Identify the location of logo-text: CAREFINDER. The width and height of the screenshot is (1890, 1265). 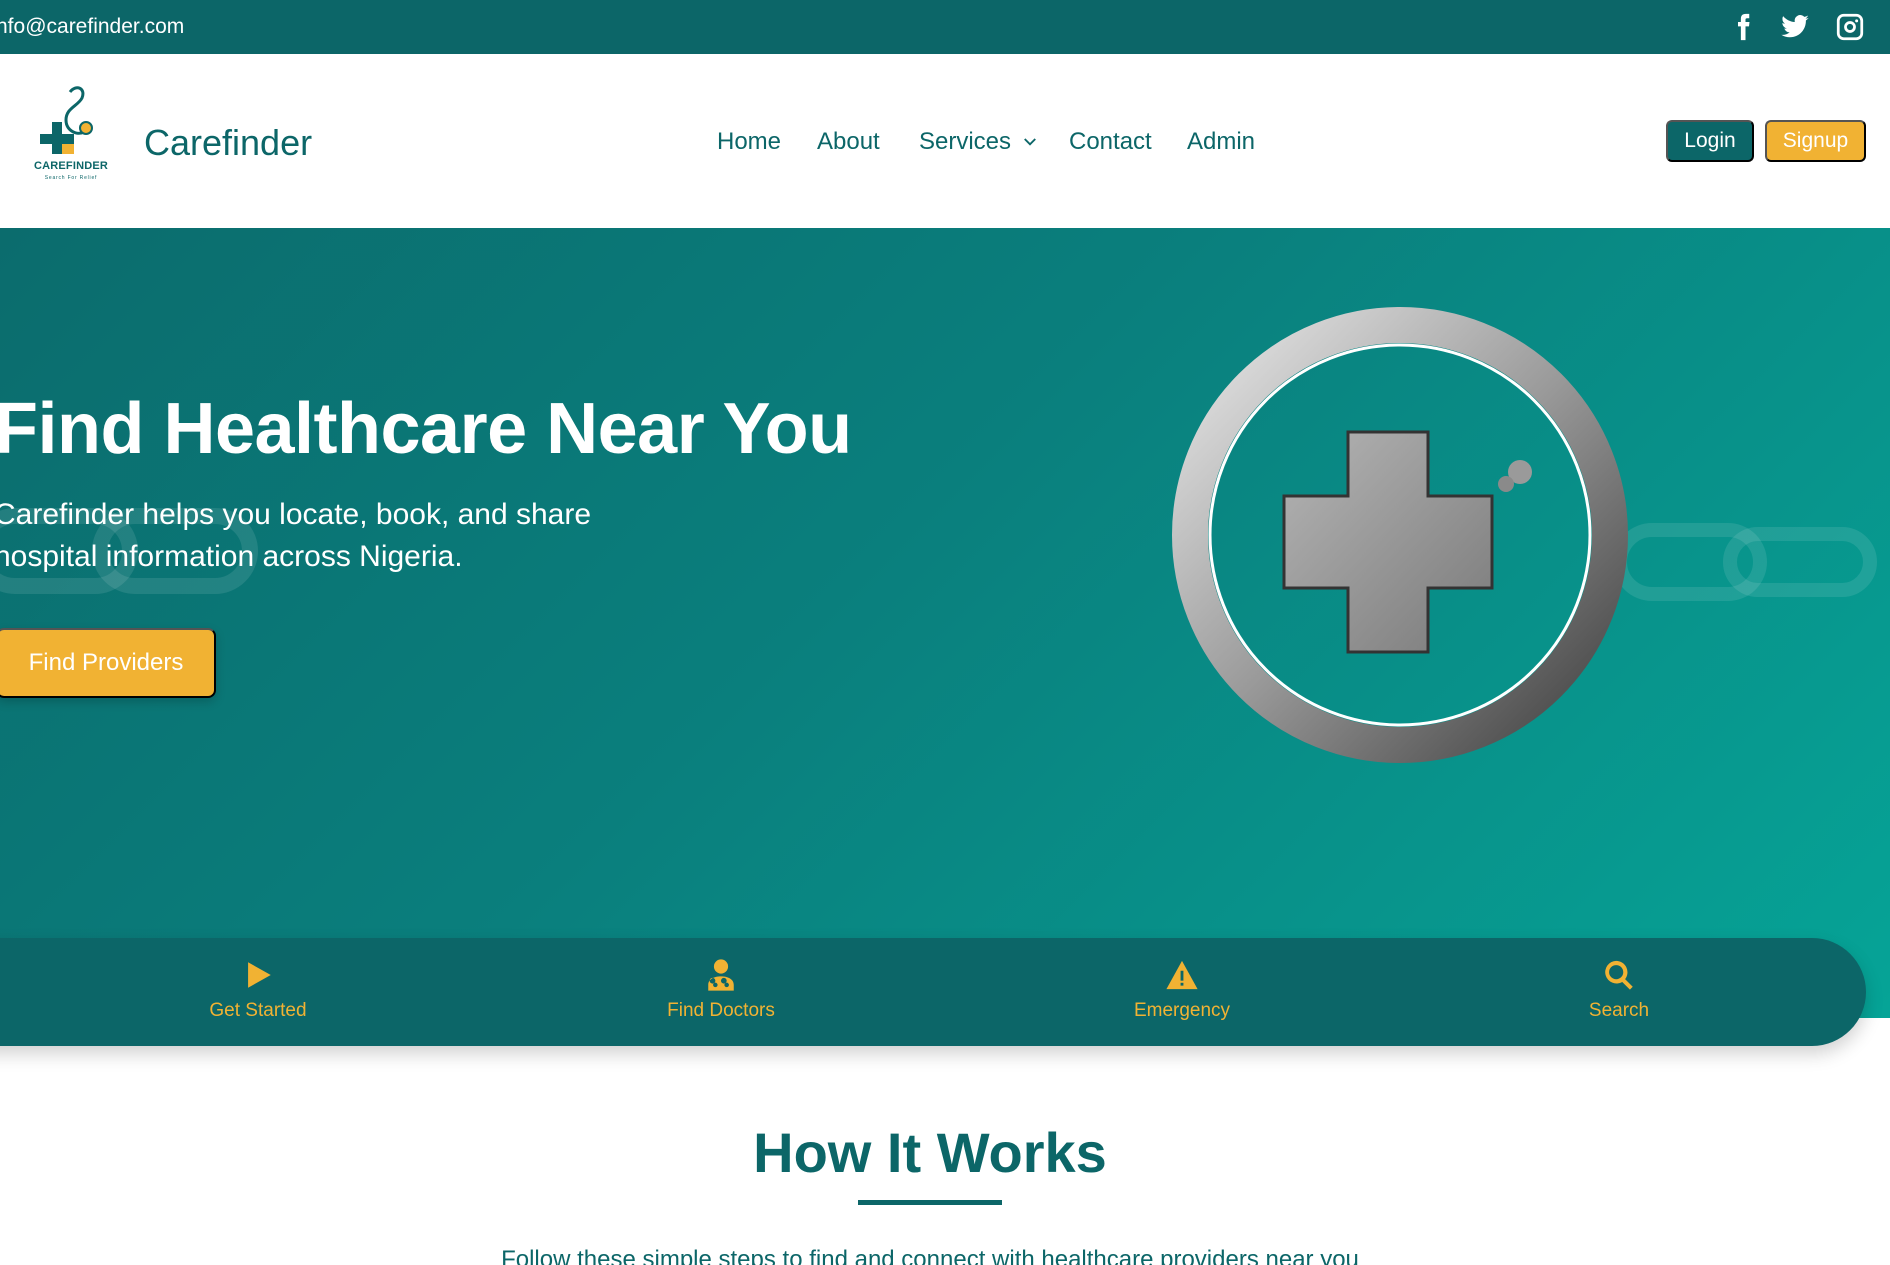
(71, 166).